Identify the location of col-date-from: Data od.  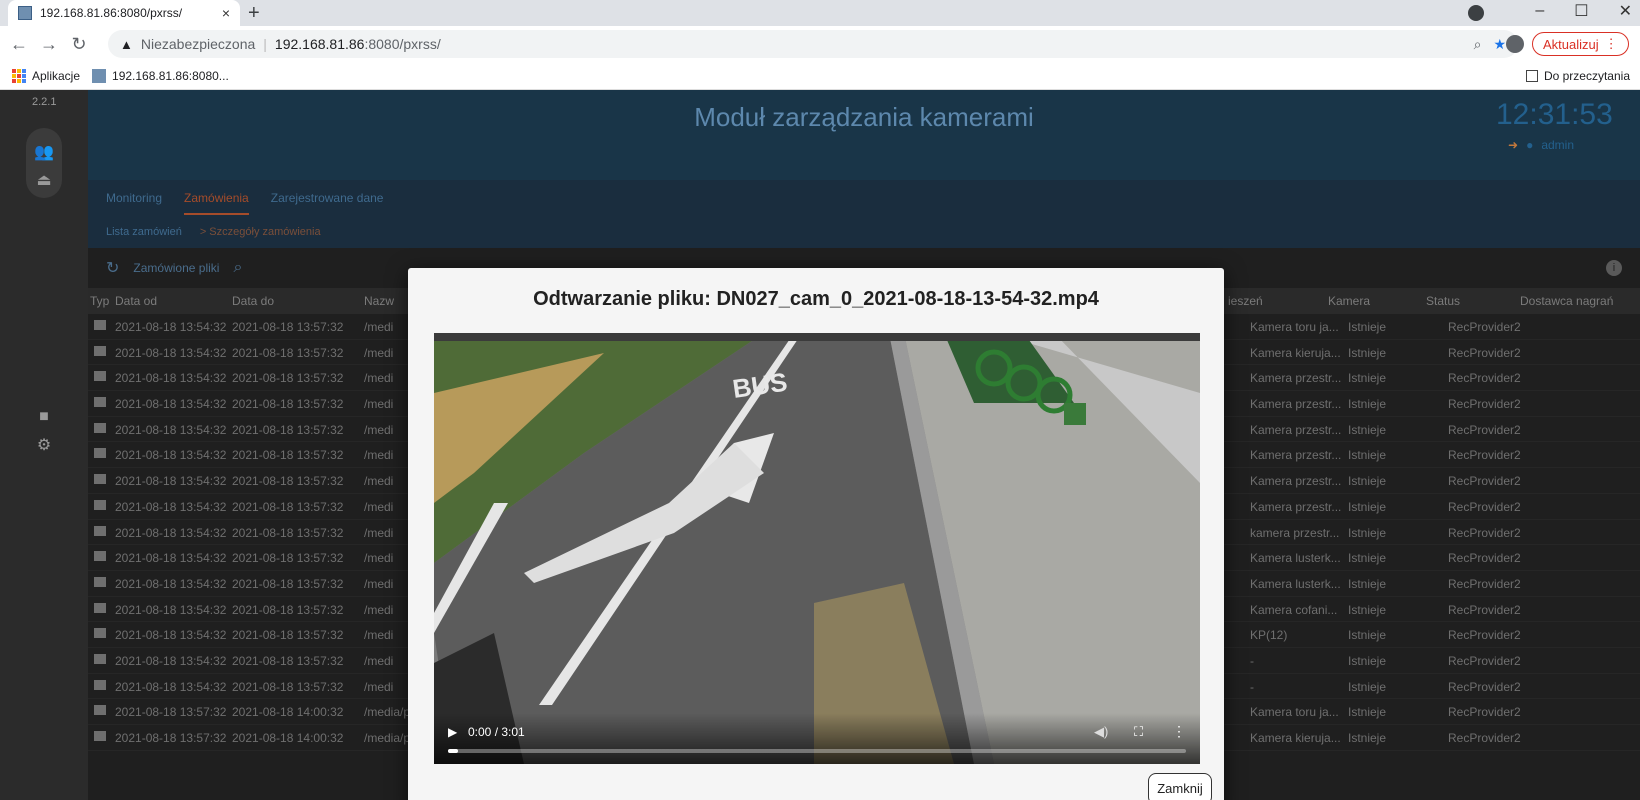
(136, 301).